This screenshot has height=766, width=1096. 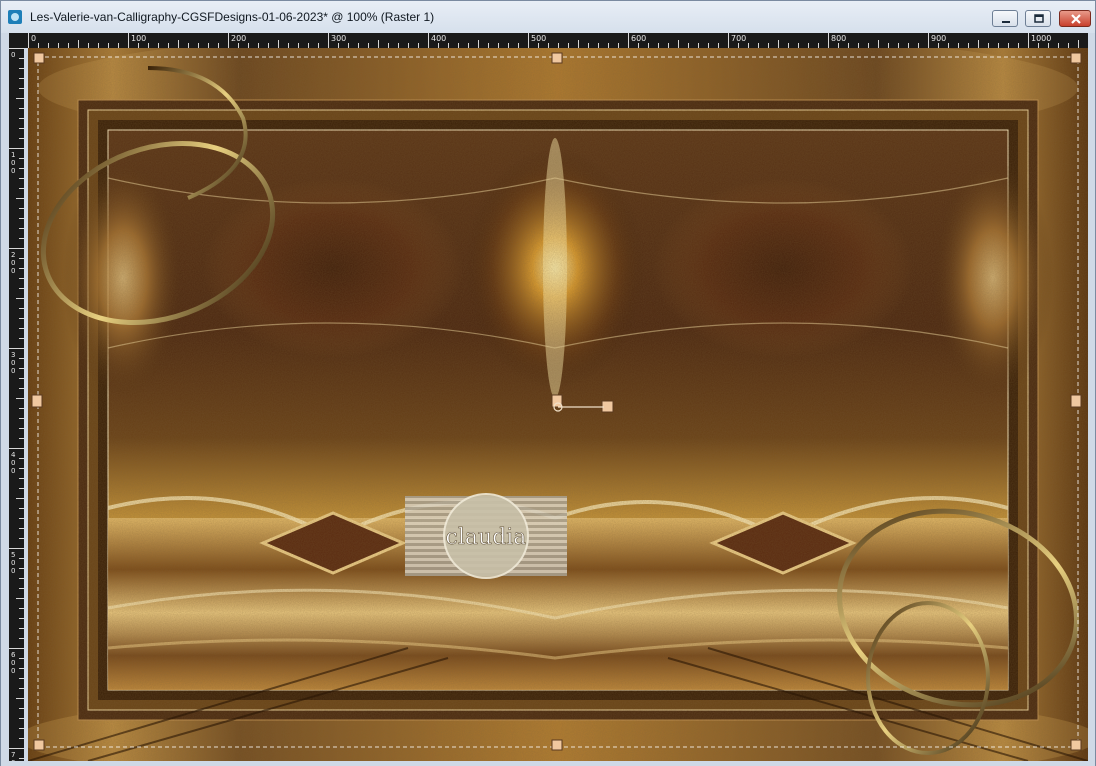 What do you see at coordinates (13, 455) in the screenshot?
I see `ruler-label: 4` at bounding box center [13, 455].